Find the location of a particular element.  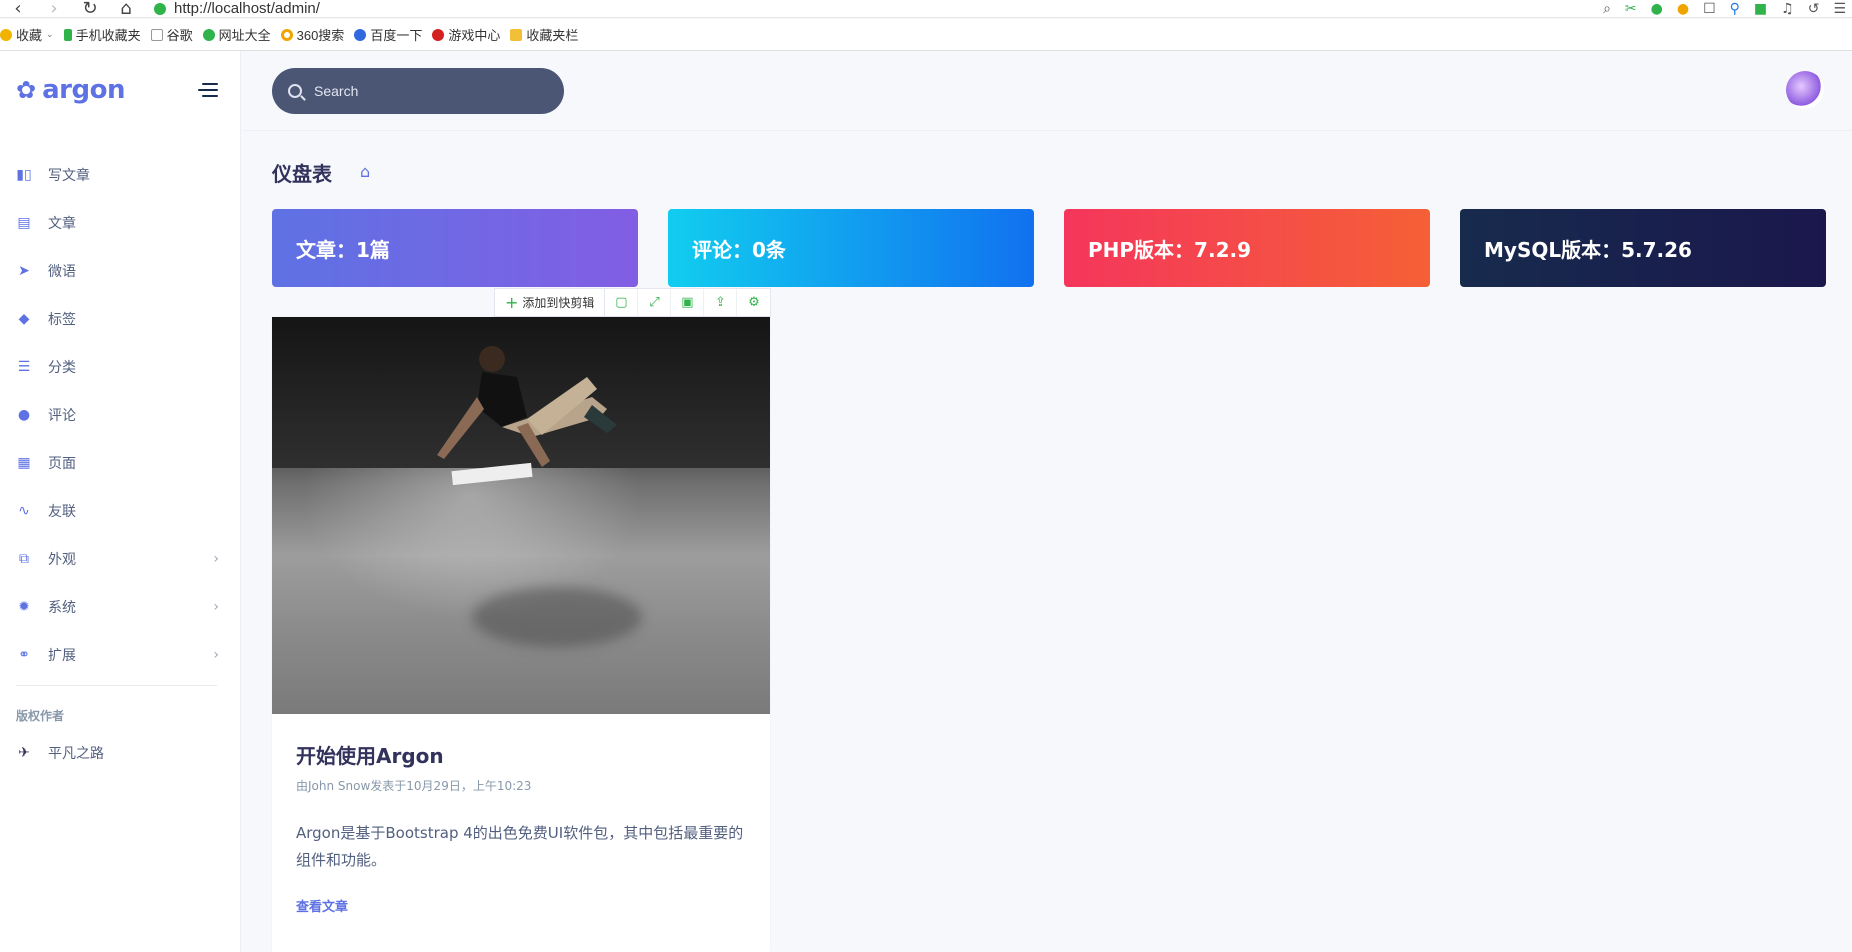

bookmark-item: 360搜索 is located at coordinates (312, 34).